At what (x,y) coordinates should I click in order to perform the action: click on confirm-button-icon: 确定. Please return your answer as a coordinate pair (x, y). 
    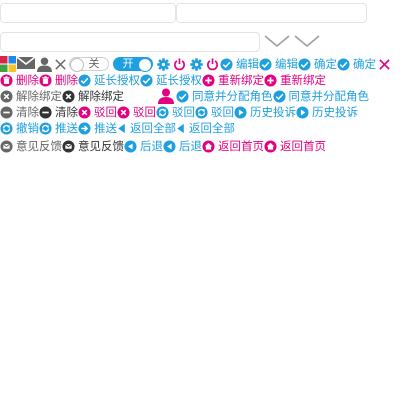
    Looking at the image, I should click on (317, 64).